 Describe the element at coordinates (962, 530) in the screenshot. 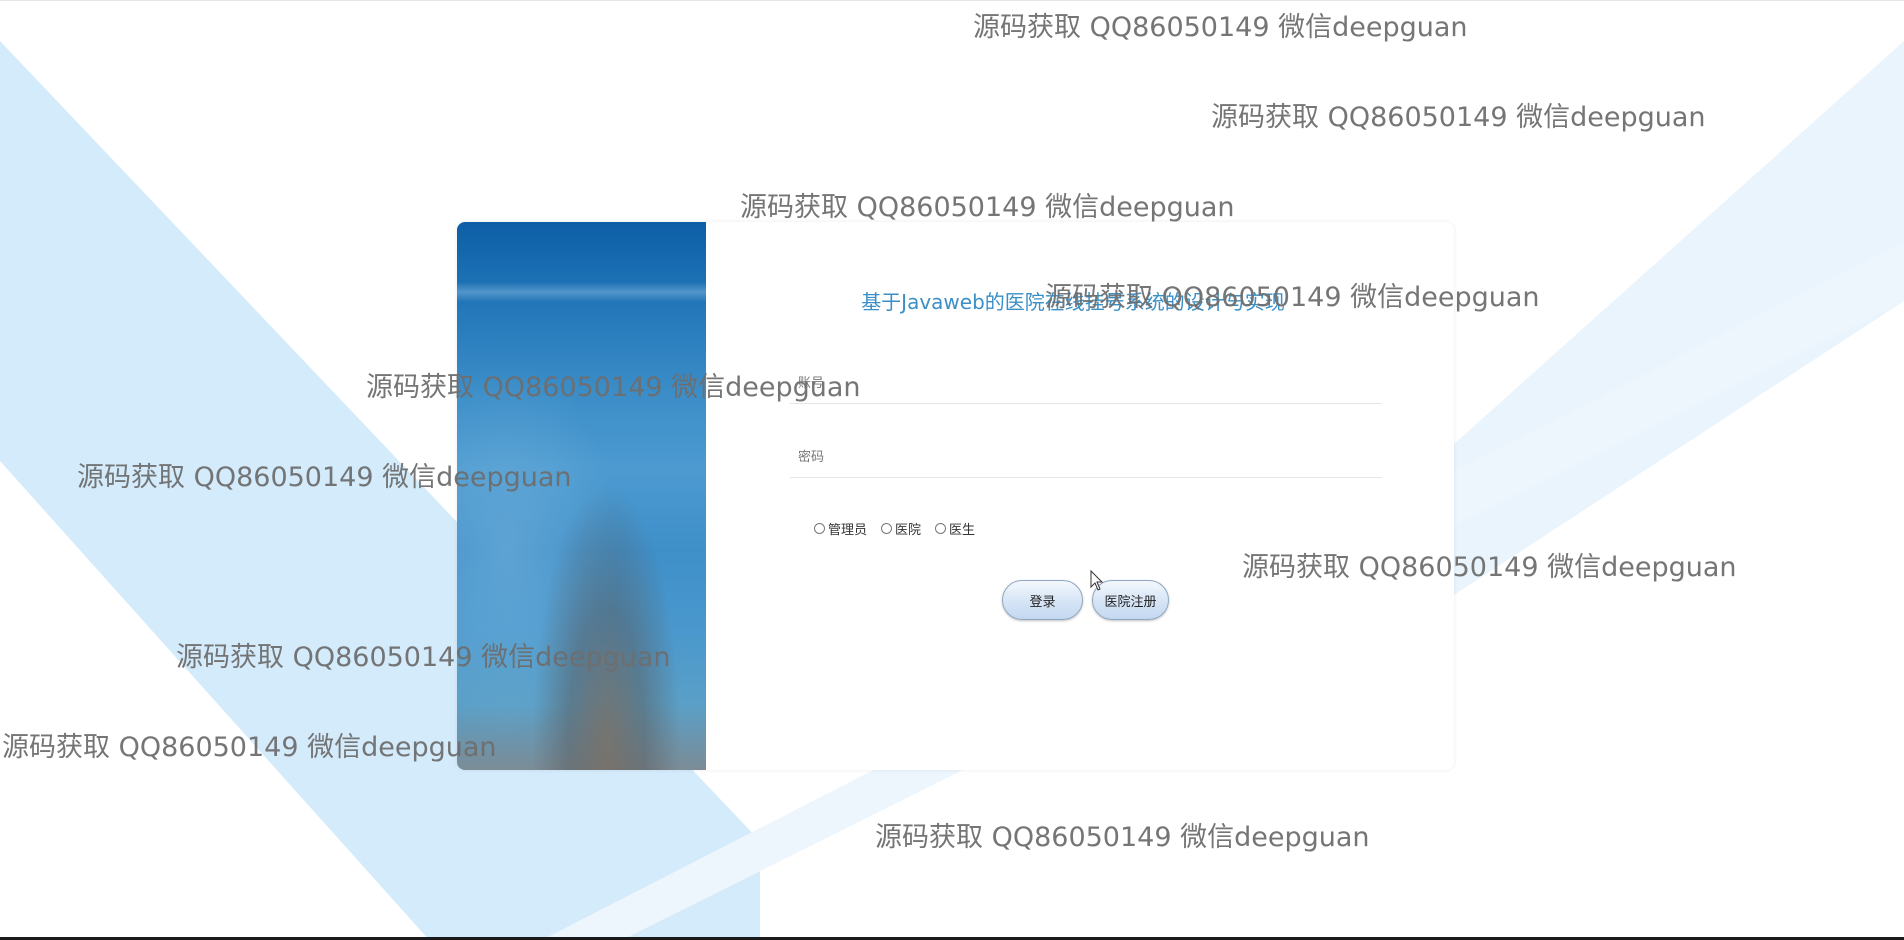

I see `role-label-doctor: 医生` at that location.